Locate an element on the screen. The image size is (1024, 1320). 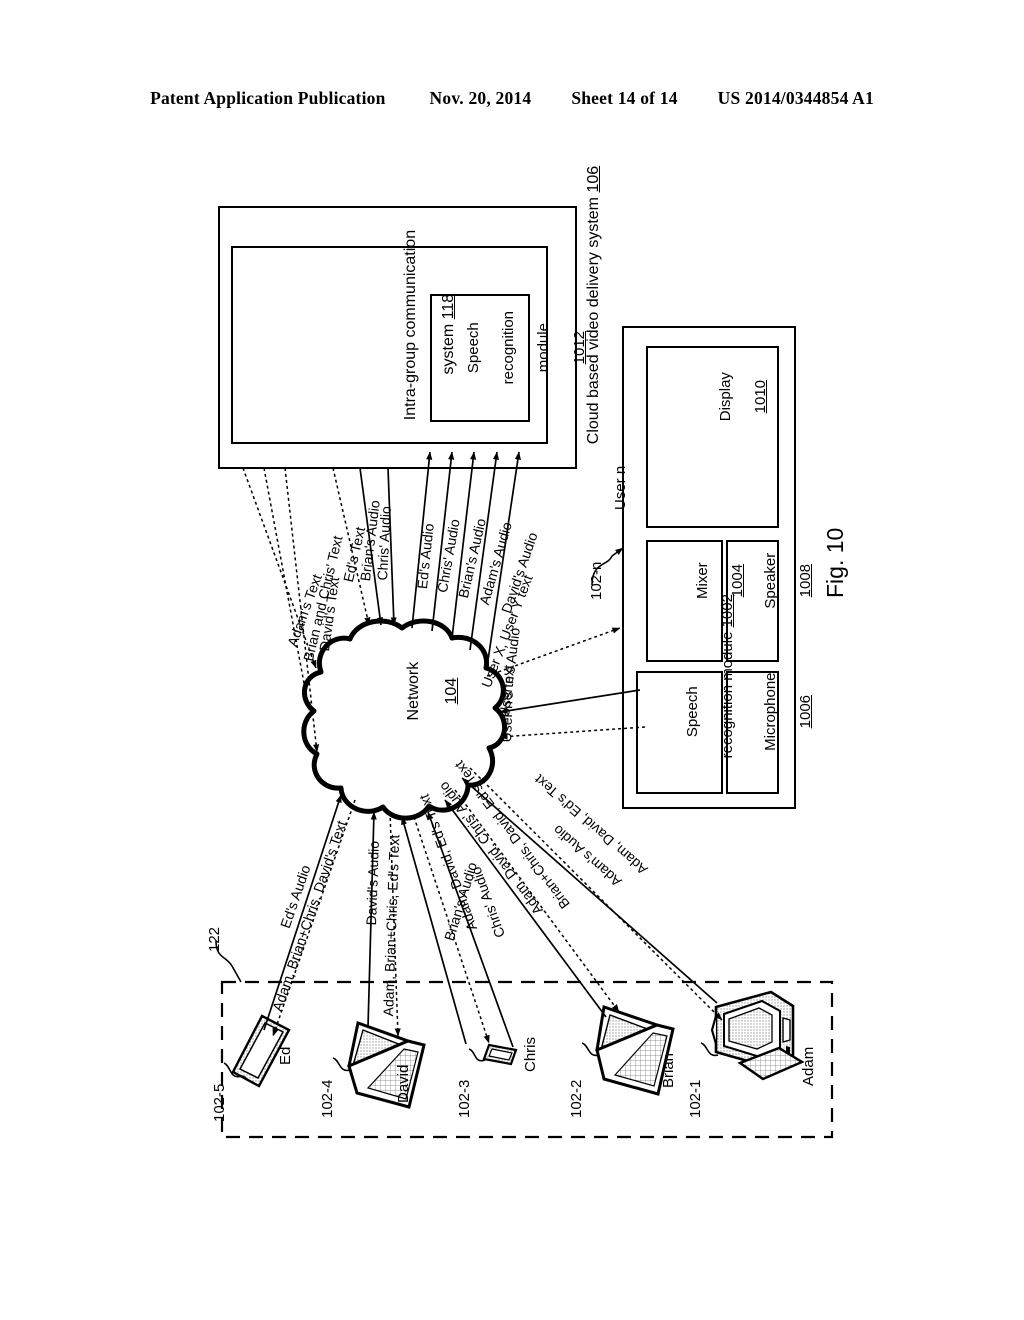
microphone-block-label: Microphone 1006 is located at coordinates (788, 711).